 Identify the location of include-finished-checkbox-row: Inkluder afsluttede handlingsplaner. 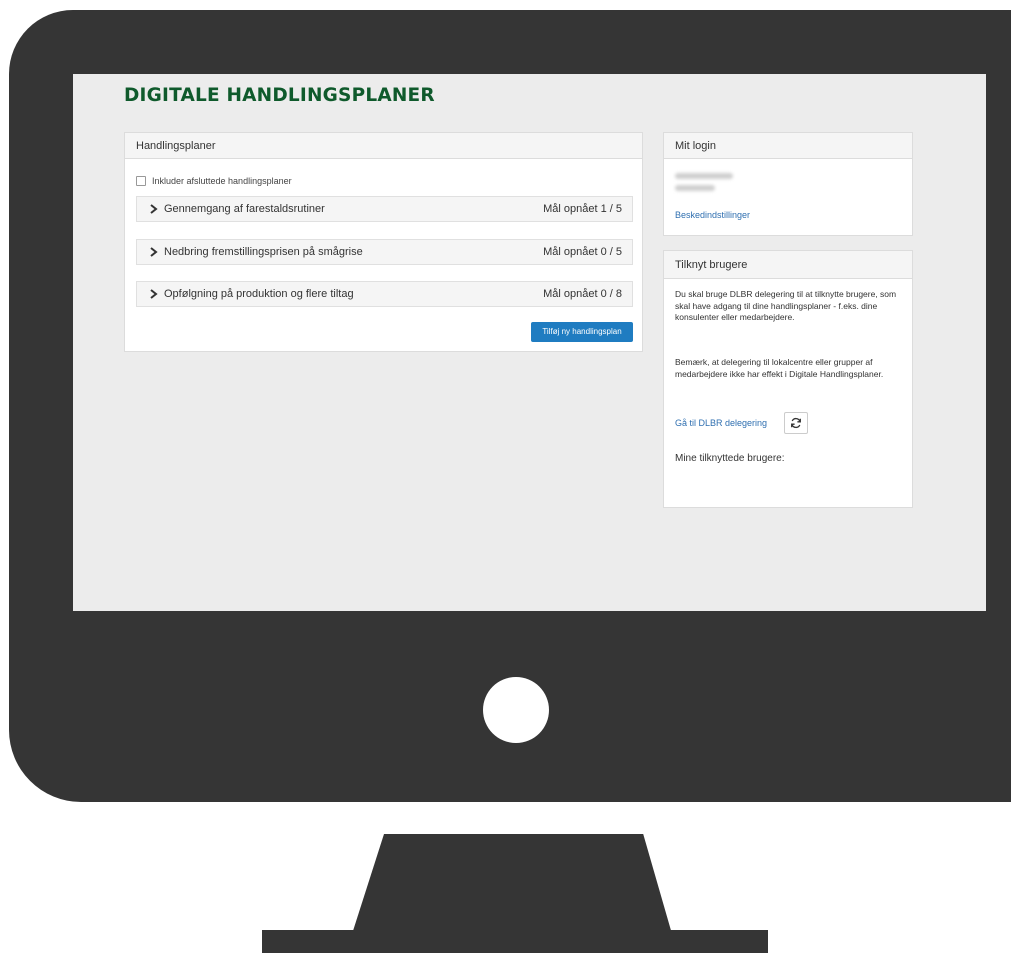
(214, 181).